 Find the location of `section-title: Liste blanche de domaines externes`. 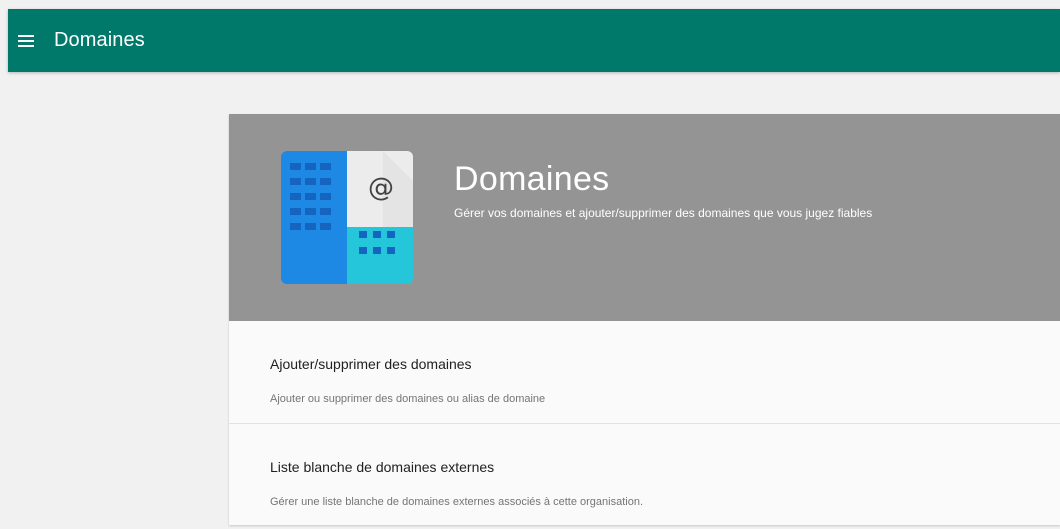

section-title: Liste blanche de domaines externes is located at coordinates (382, 467).